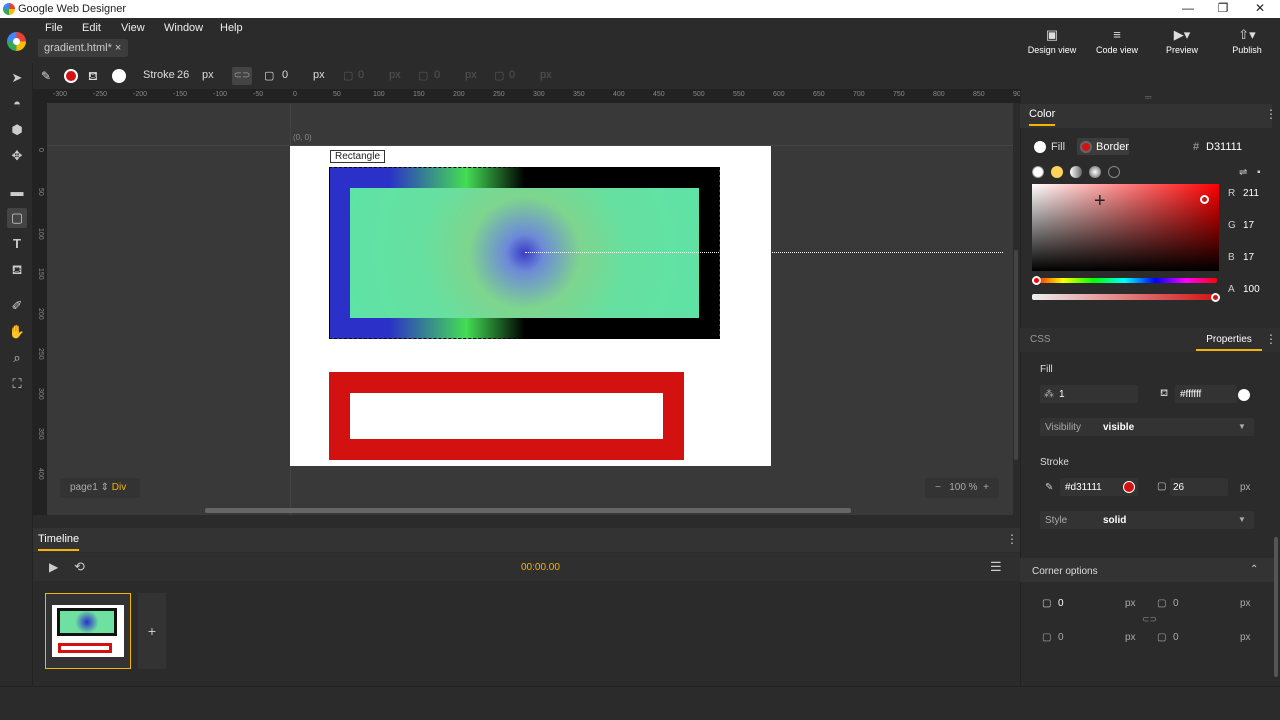 The image size is (1280, 720). What do you see at coordinates (17, 218) in the screenshot?
I see `shape-tool-icon: ▢` at bounding box center [17, 218].